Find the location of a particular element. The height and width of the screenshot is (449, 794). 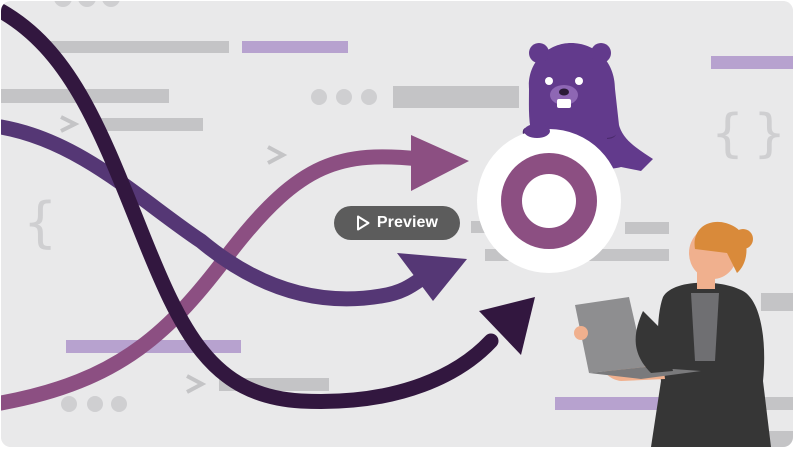

play-outline-icon is located at coordinates (363, 223).